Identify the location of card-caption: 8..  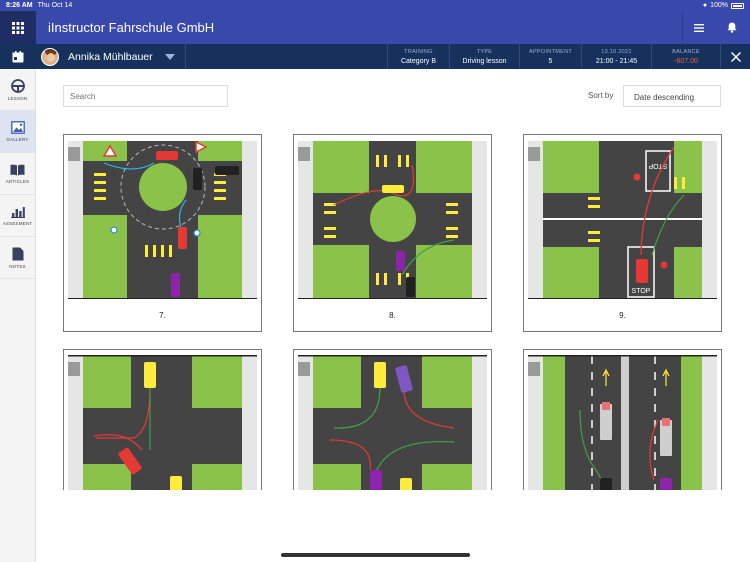
(392, 315).